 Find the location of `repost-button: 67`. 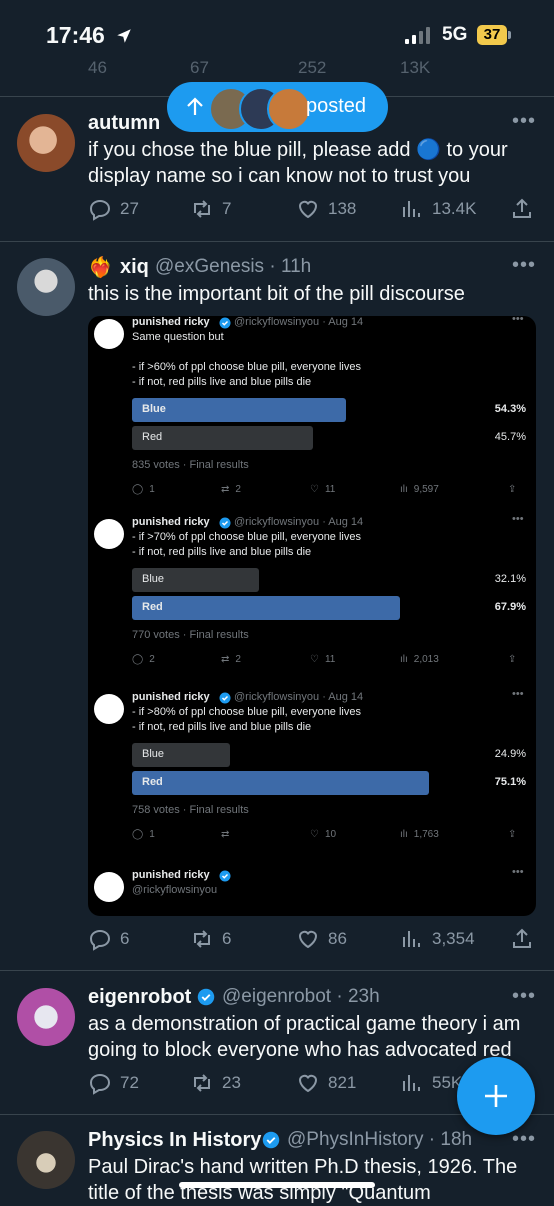

repost-button: 67 is located at coordinates (199, 68).